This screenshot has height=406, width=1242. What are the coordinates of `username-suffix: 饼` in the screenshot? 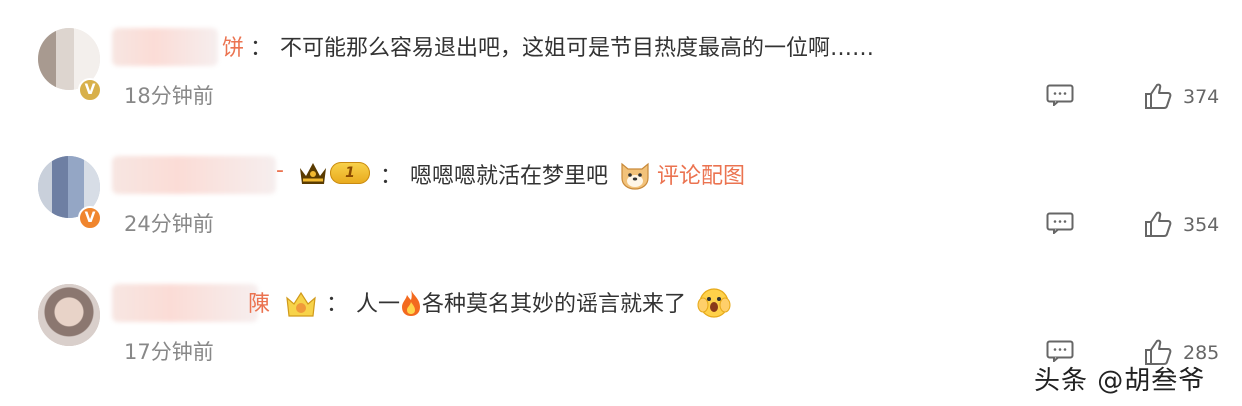 It's located at (233, 46).